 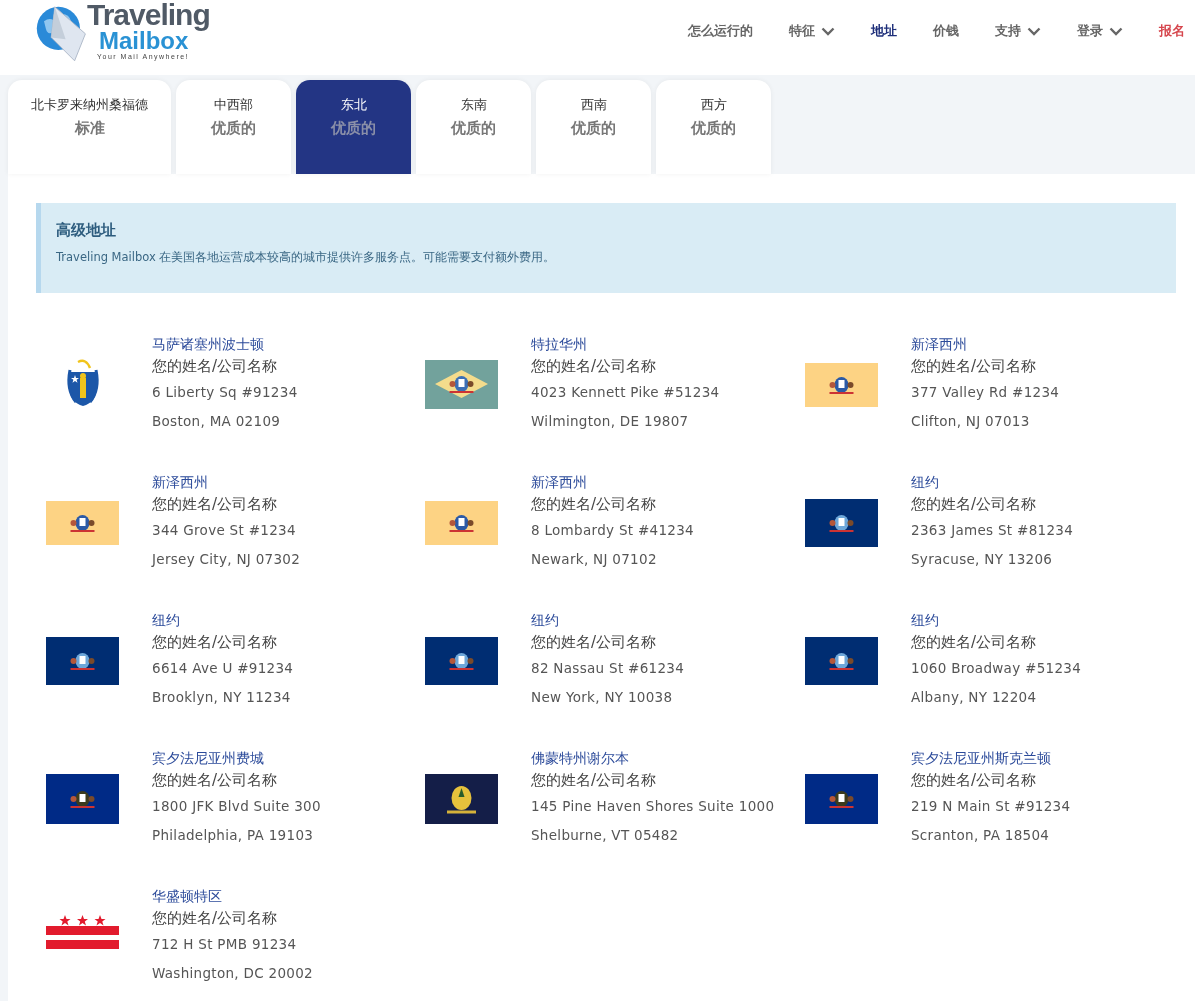 I want to click on city-address: New York, NY 10038, so click(x=602, y=697).